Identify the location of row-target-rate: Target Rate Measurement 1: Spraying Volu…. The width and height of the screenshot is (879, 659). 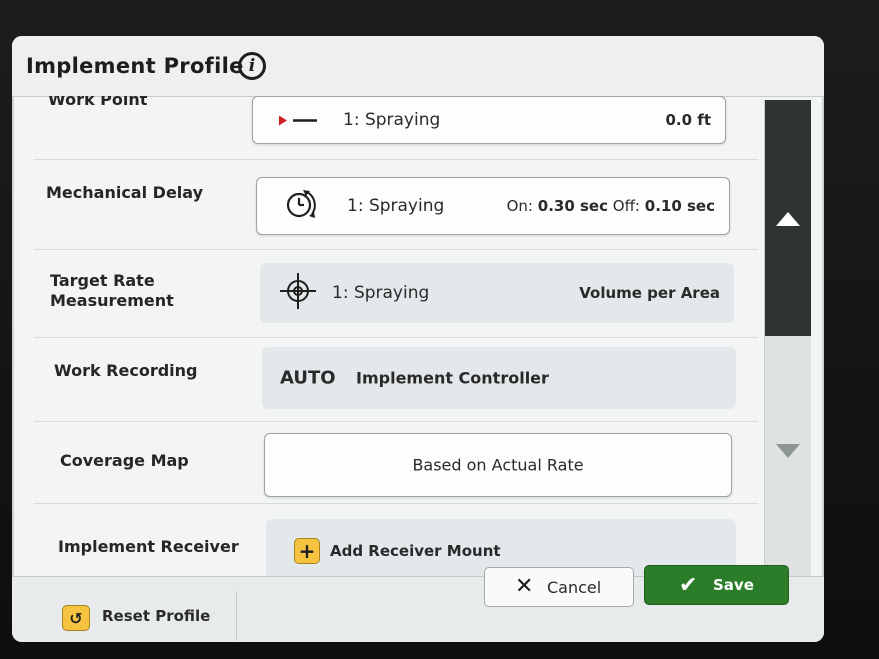
(396, 293).